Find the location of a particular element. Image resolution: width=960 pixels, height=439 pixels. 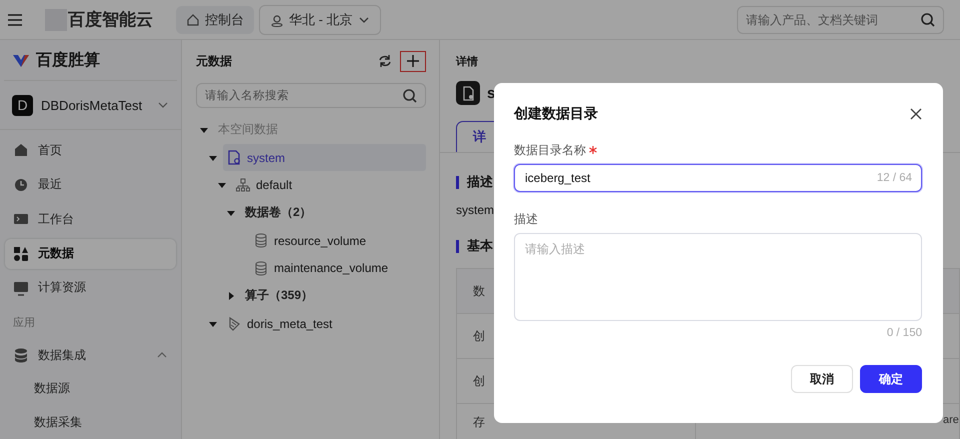

search-field: 请输入产品、文档关键词 is located at coordinates (840, 20).